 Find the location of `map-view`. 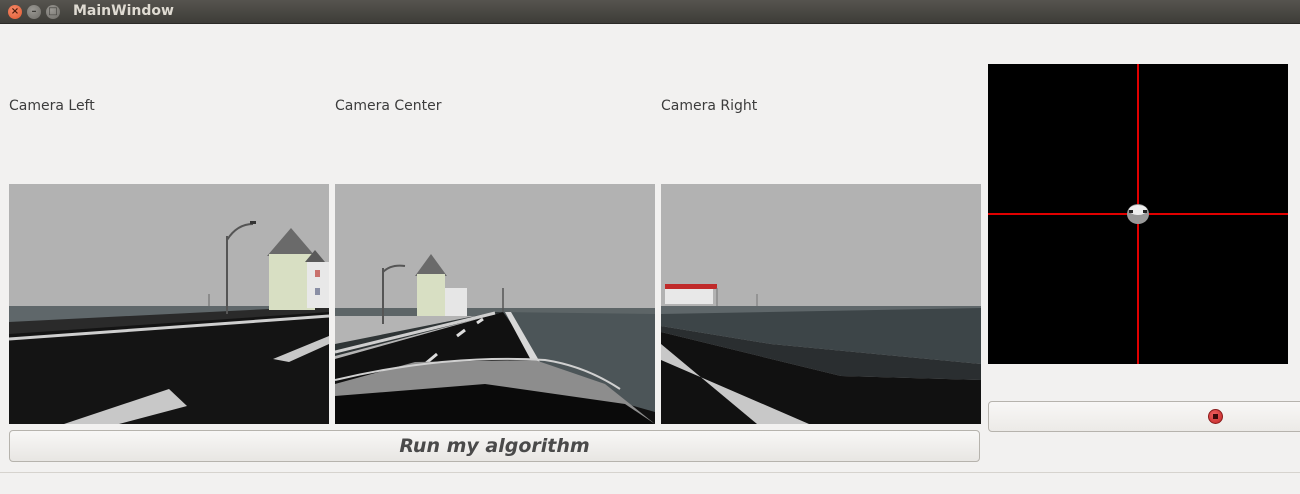

map-view is located at coordinates (1138, 214).